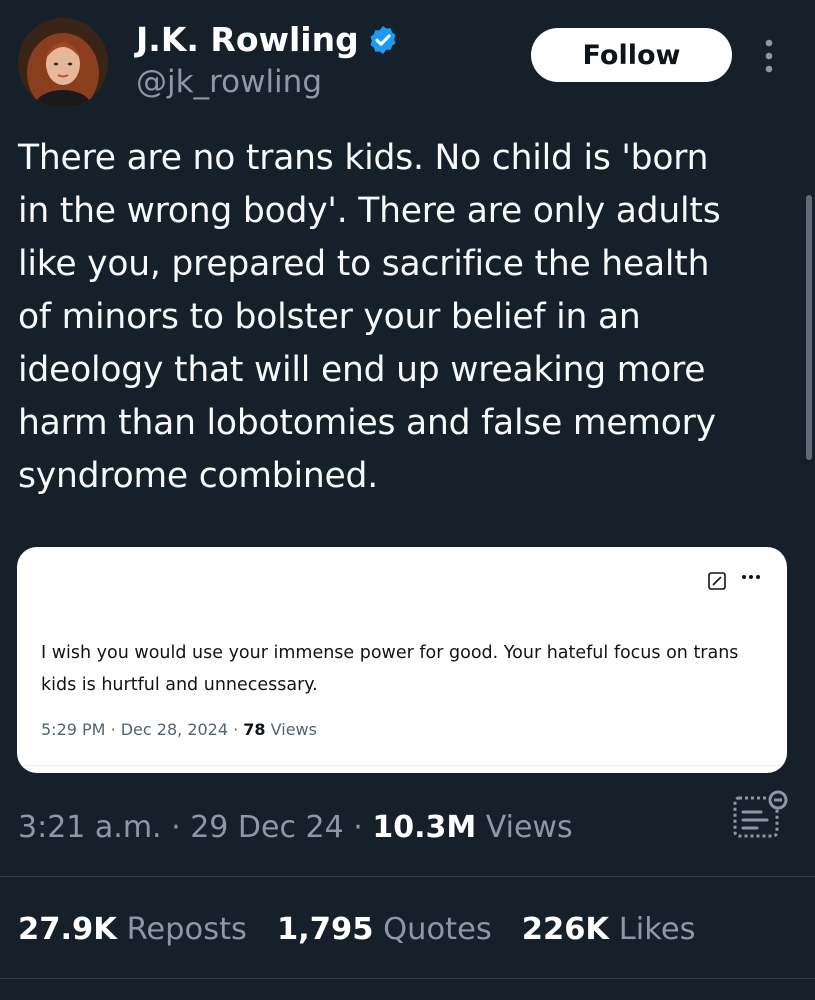 The height and width of the screenshot is (1000, 815). I want to click on tweet-views-label: Views, so click(529, 827).